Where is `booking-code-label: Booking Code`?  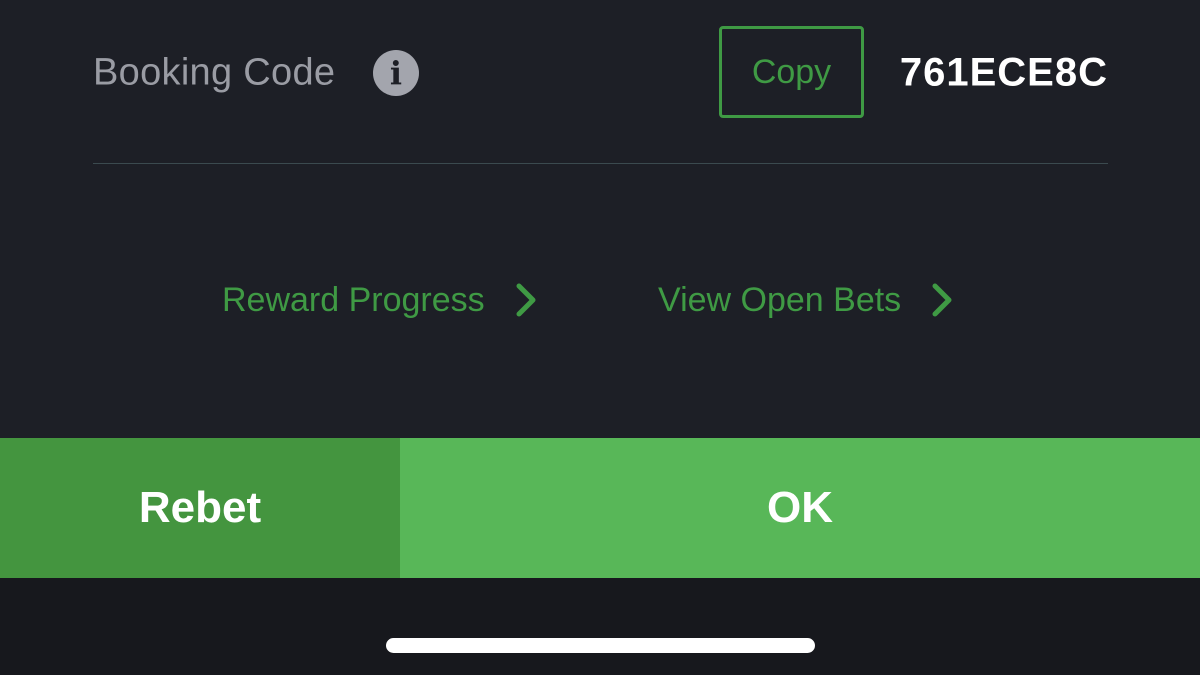
booking-code-label: Booking Code is located at coordinates (214, 72).